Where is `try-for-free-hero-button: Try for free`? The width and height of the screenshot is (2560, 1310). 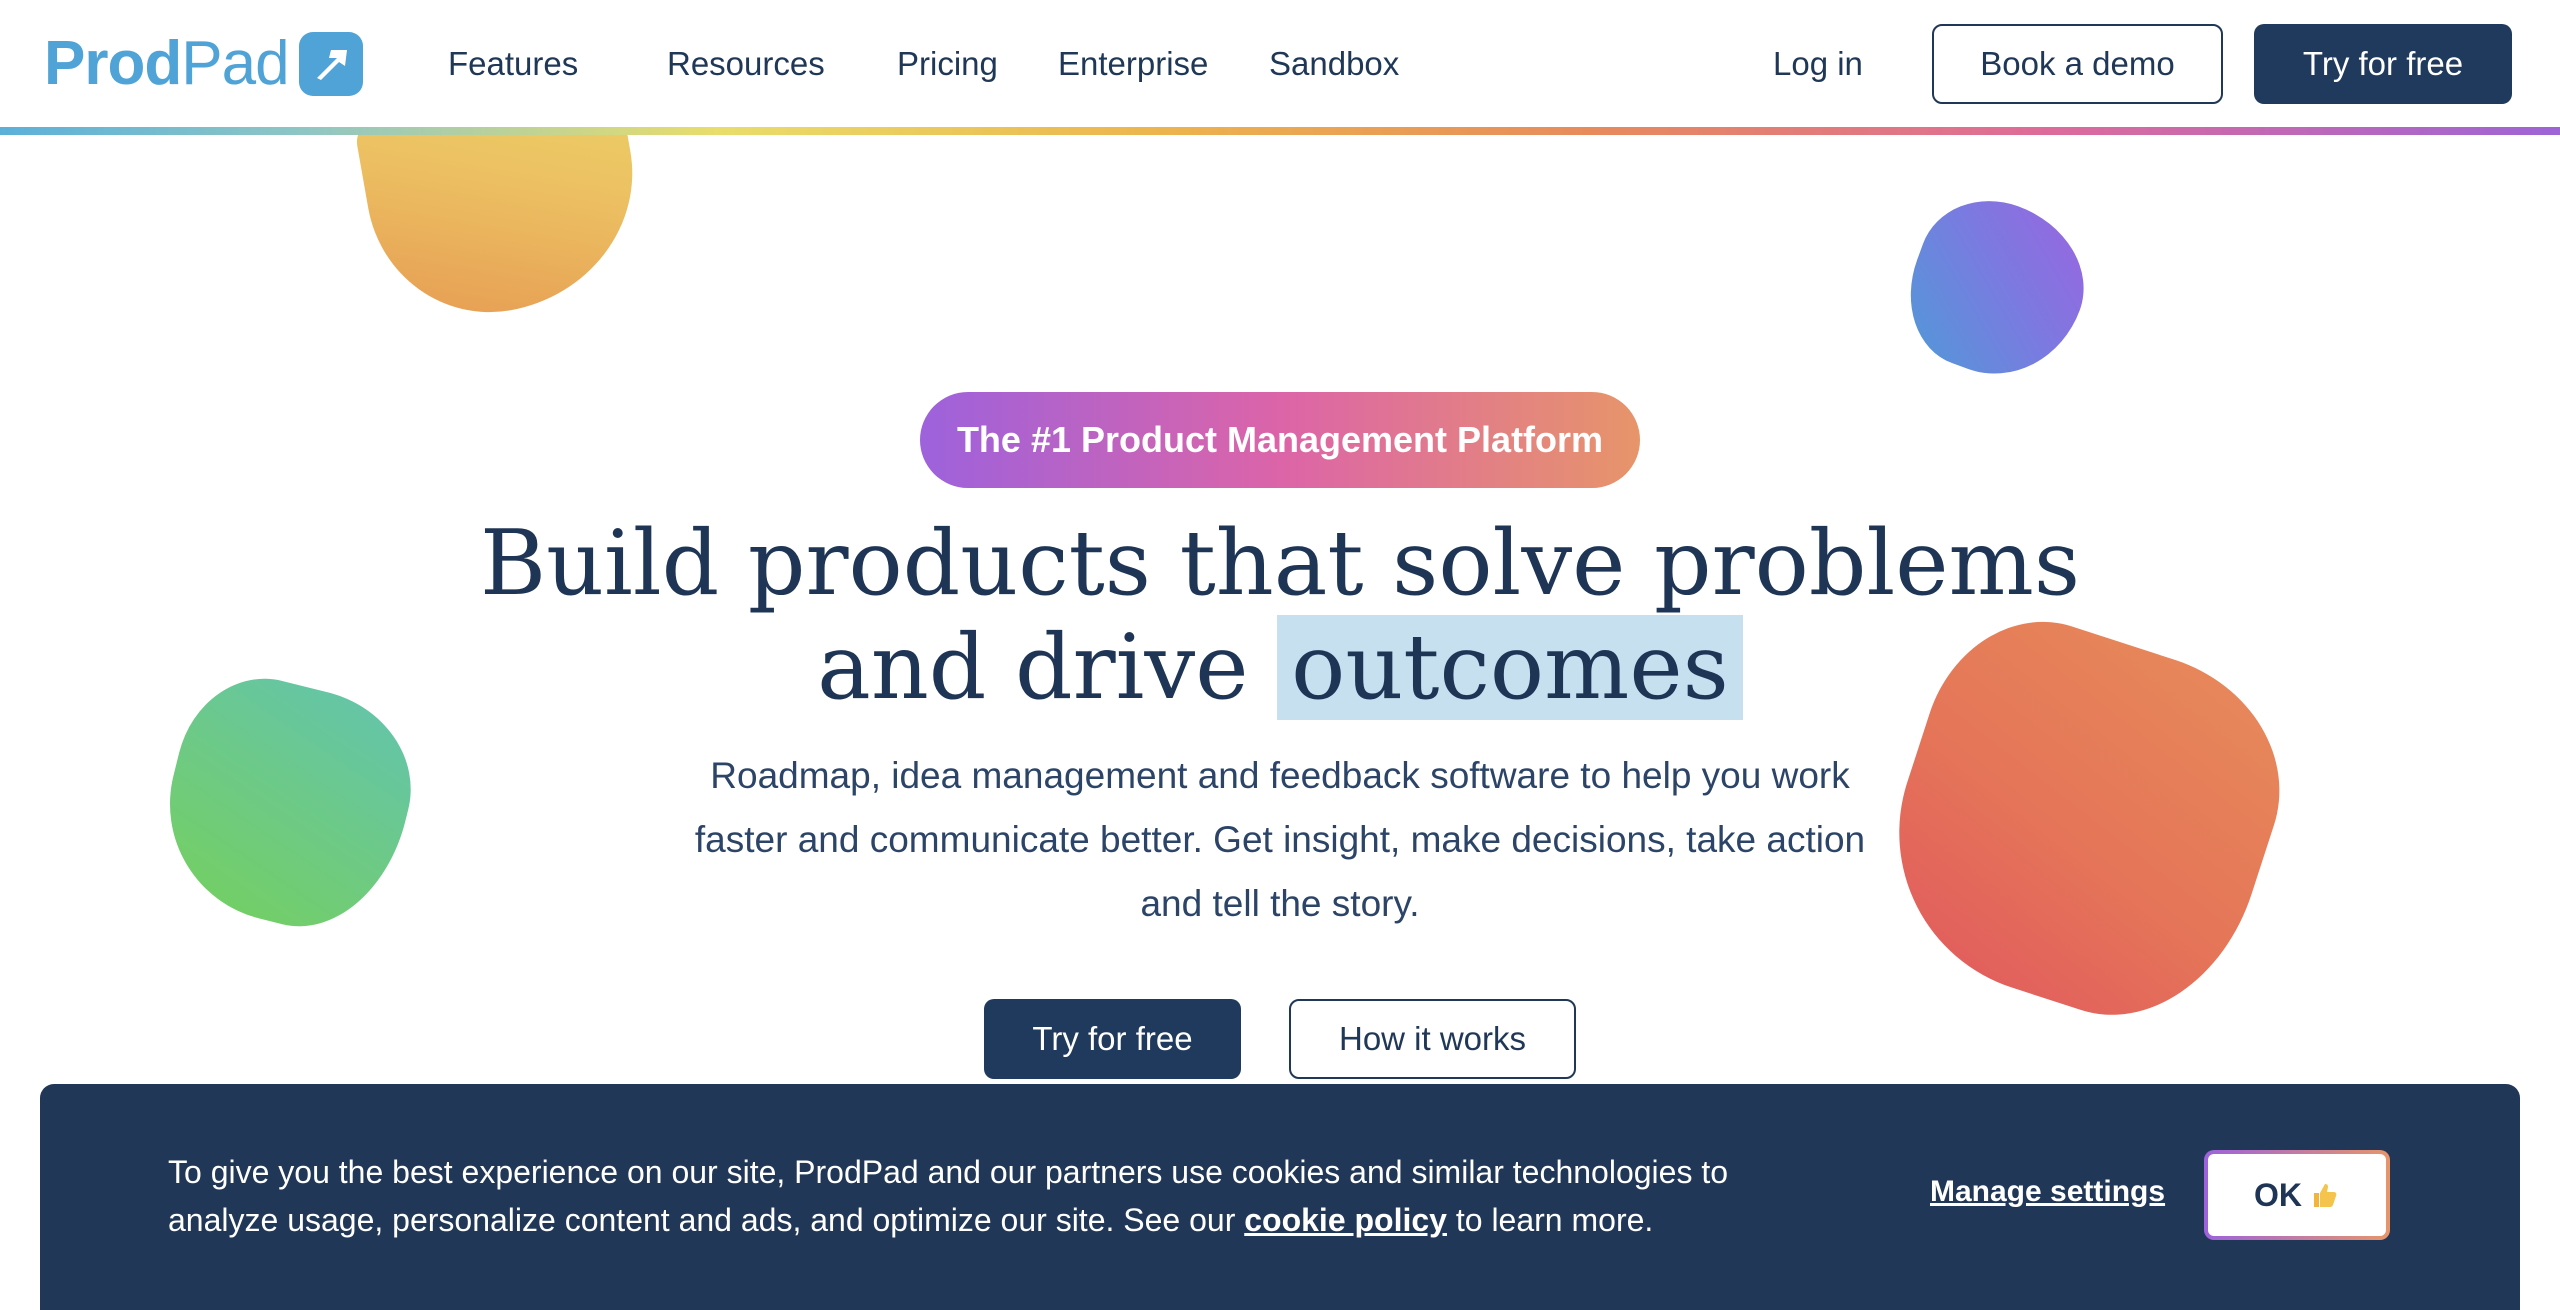 try-for-free-hero-button: Try for free is located at coordinates (1112, 1039).